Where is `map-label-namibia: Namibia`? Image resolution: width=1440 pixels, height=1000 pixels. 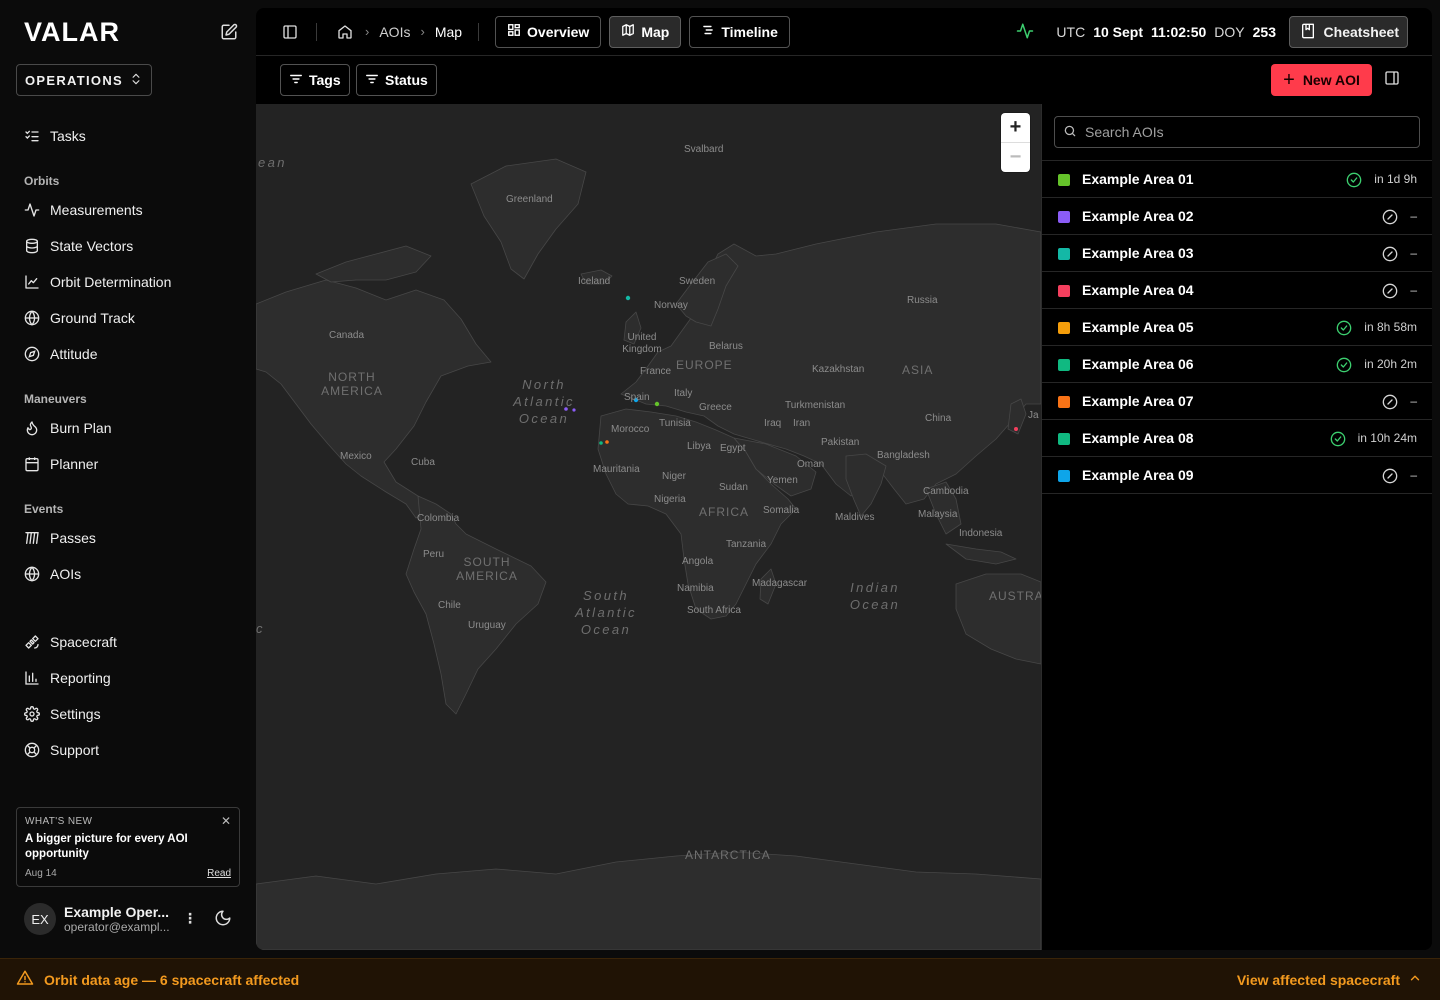
map-label-namibia: Namibia is located at coordinates (695, 588).